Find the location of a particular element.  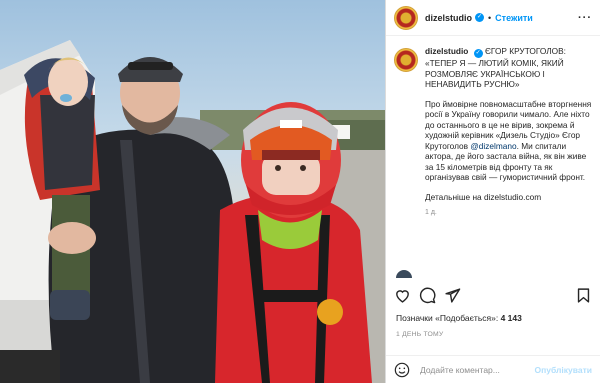

likes-label: Позначки «Подобається»: is located at coordinates (447, 318).